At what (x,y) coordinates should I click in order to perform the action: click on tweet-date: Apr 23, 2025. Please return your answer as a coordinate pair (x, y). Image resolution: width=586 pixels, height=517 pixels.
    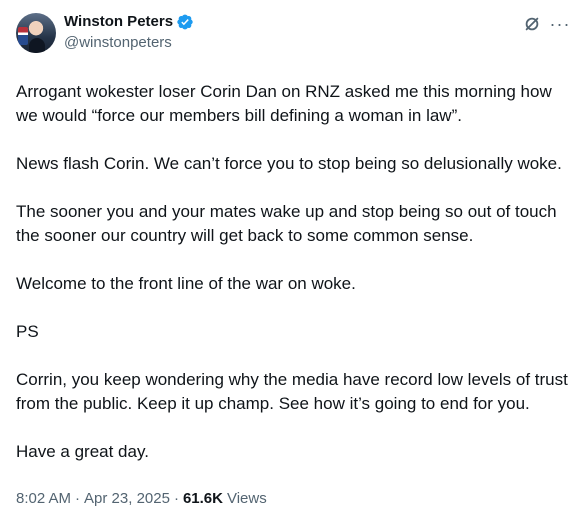
    Looking at the image, I should click on (127, 498).